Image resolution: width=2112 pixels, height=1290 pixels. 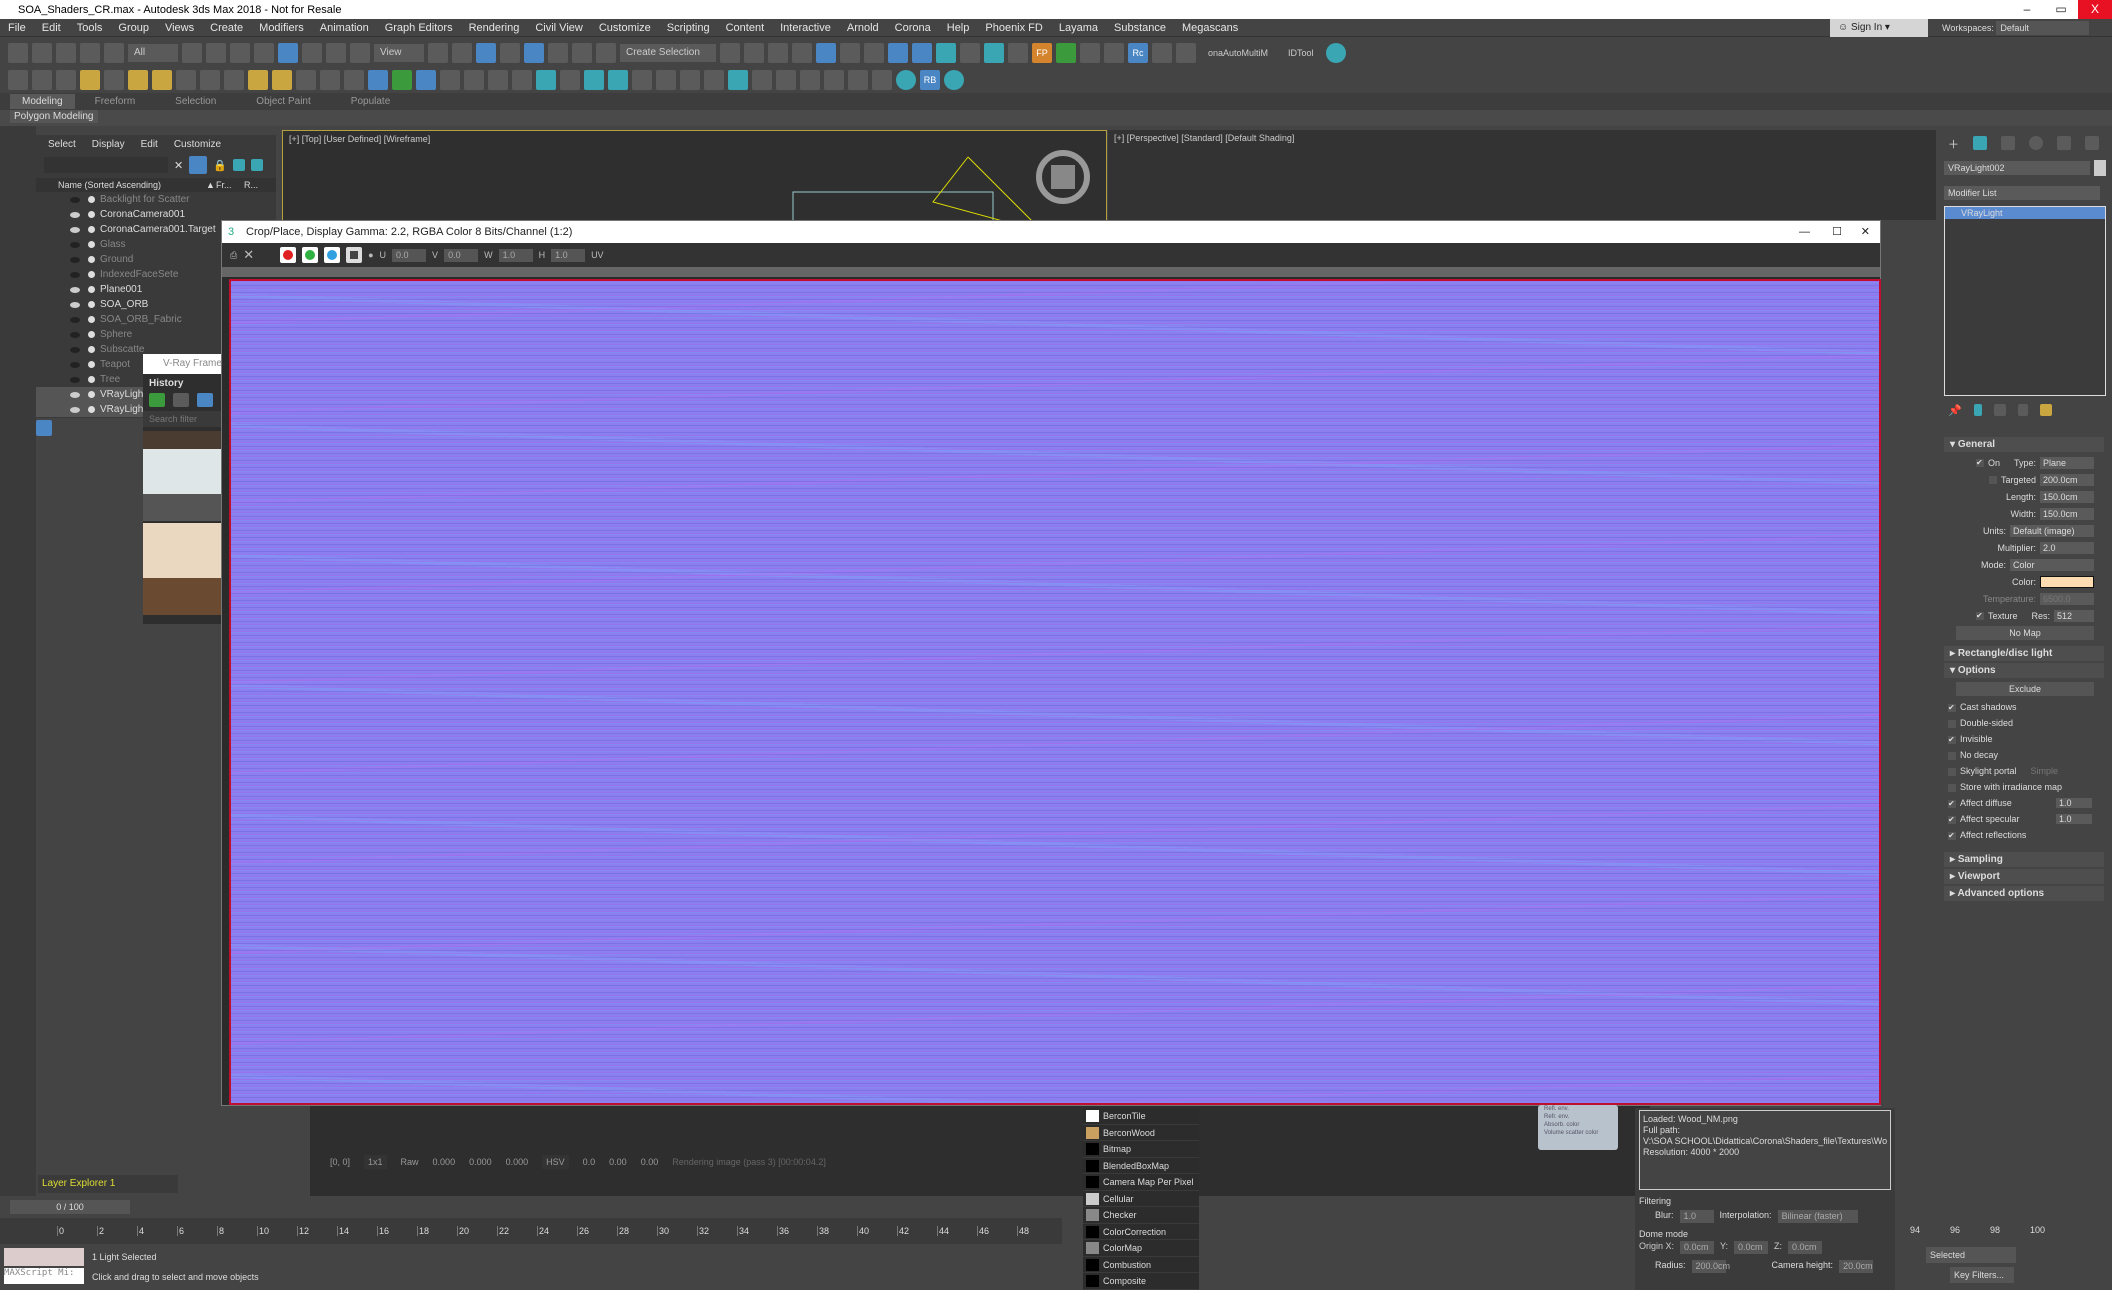 What do you see at coordinates (51, 28) in the screenshot?
I see `menu-edit: Edit` at bounding box center [51, 28].